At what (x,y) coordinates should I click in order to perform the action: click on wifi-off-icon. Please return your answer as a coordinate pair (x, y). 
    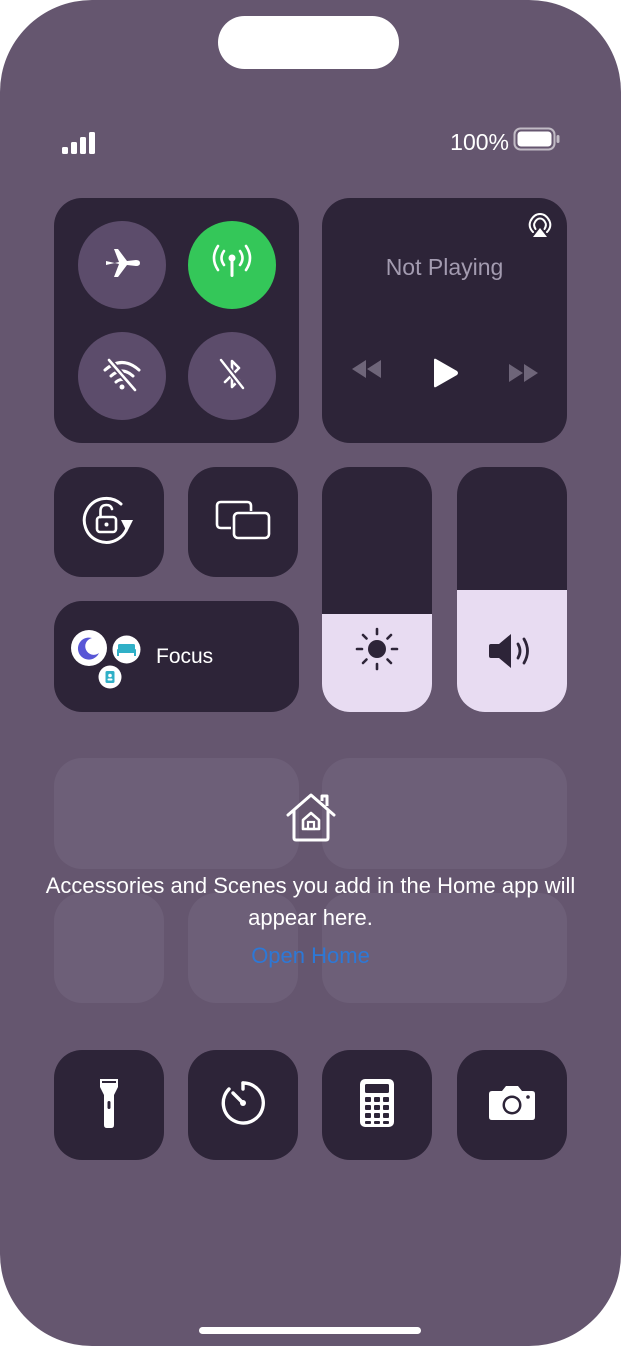
    Looking at the image, I should click on (122, 376).